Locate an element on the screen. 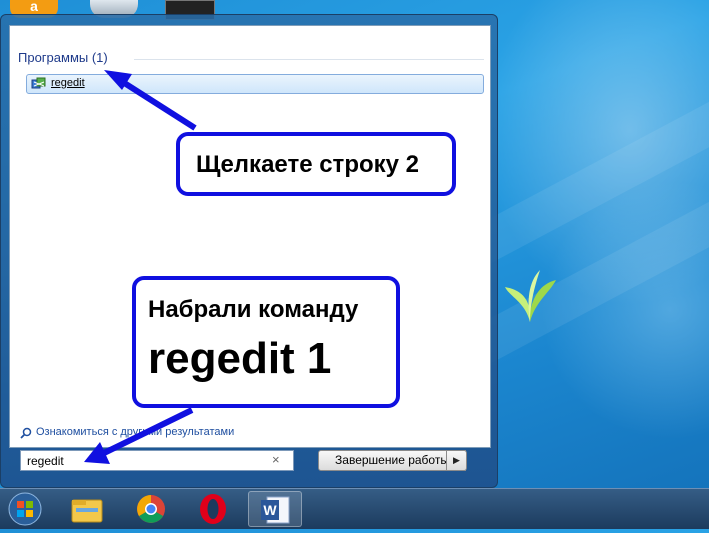 The height and width of the screenshot is (533, 709). arrow-to-search is located at coordinates (139, 435).